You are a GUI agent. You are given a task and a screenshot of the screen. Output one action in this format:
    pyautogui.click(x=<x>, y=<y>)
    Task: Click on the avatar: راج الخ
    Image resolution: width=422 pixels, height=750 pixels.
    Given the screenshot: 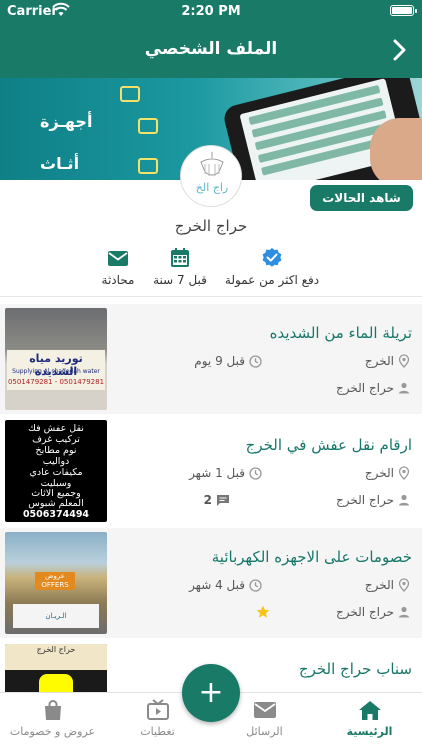 What is the action you would take?
    pyautogui.click(x=211, y=176)
    